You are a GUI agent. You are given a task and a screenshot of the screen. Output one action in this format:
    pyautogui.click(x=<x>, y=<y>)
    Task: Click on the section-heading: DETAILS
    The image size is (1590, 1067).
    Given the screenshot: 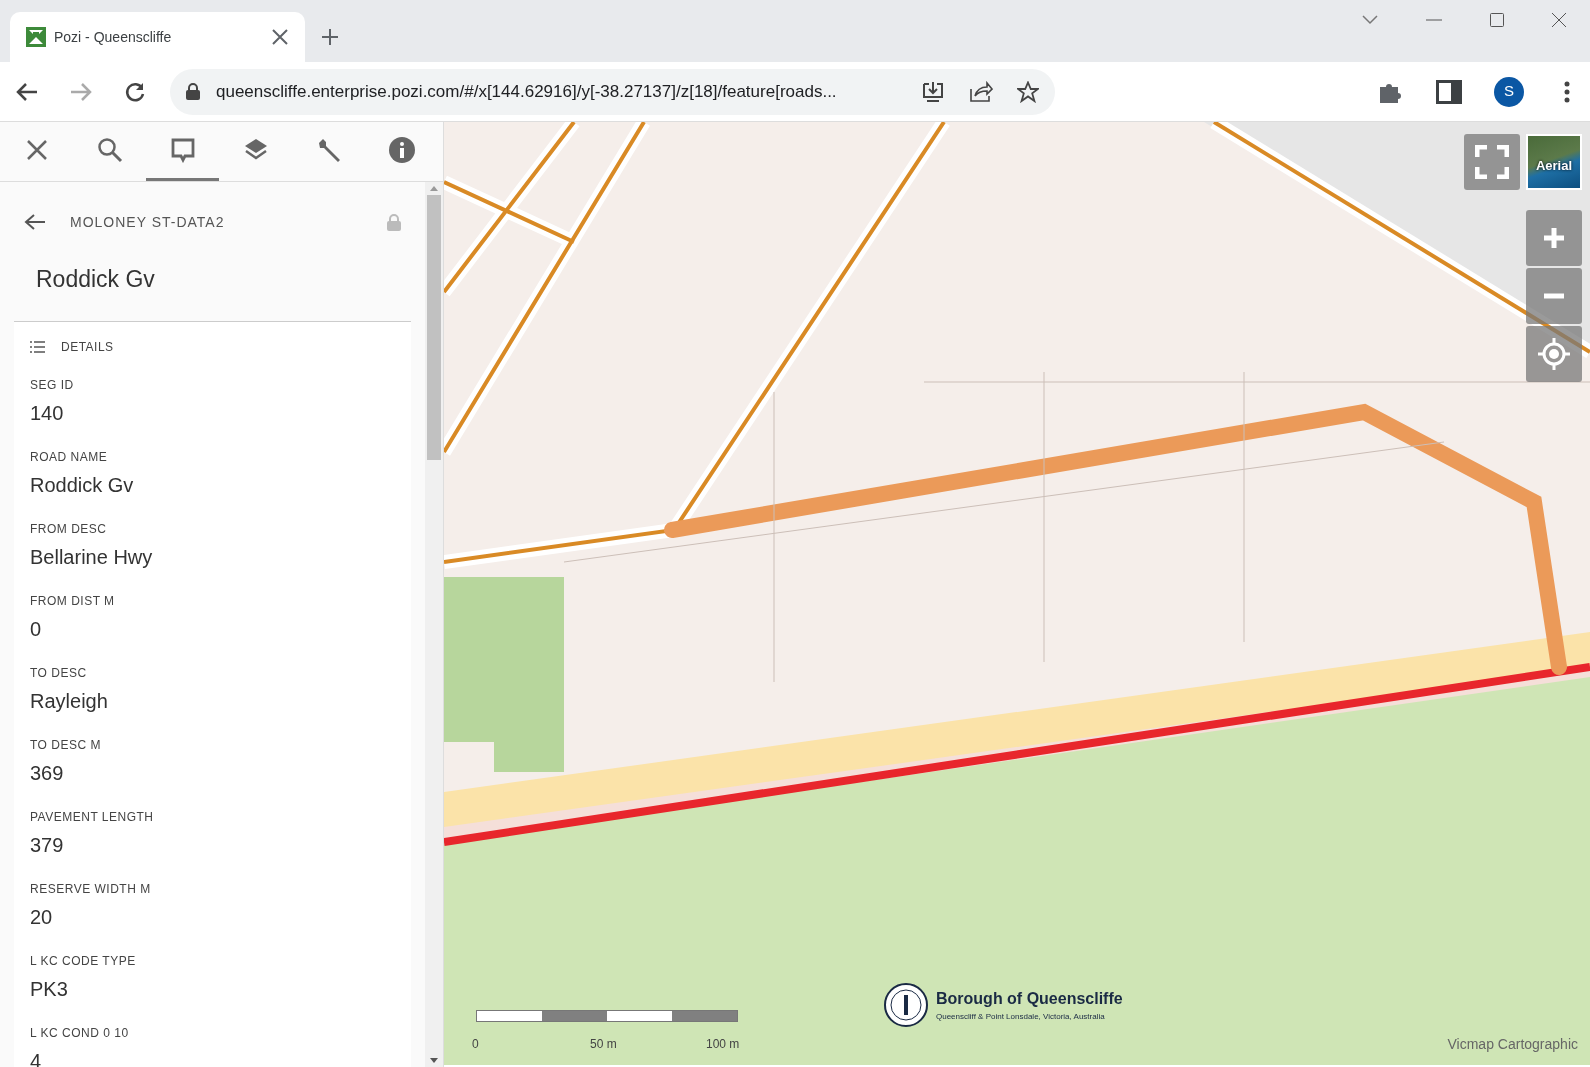 What is the action you would take?
    pyautogui.click(x=87, y=347)
    